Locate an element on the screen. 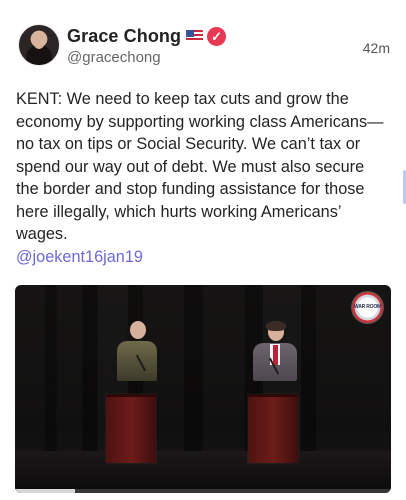 This screenshot has width=406, height=500. author-handle: @gracechong is located at coordinates (114, 57).